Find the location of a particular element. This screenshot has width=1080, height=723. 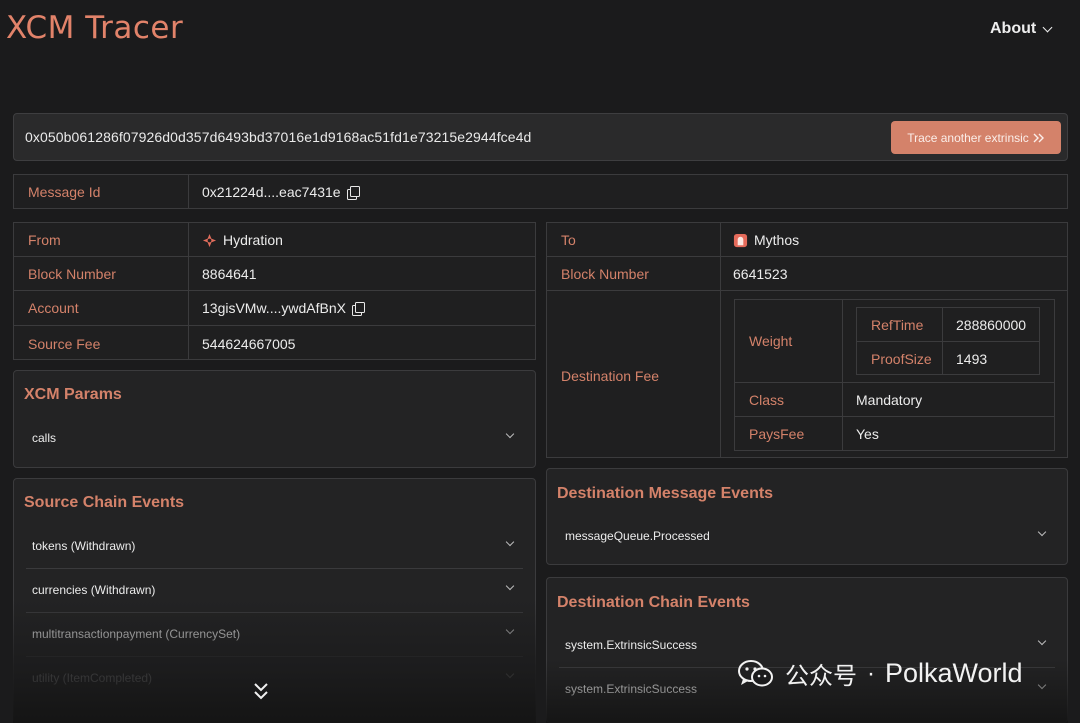

pays-fee-value: Yes is located at coordinates (867, 434).